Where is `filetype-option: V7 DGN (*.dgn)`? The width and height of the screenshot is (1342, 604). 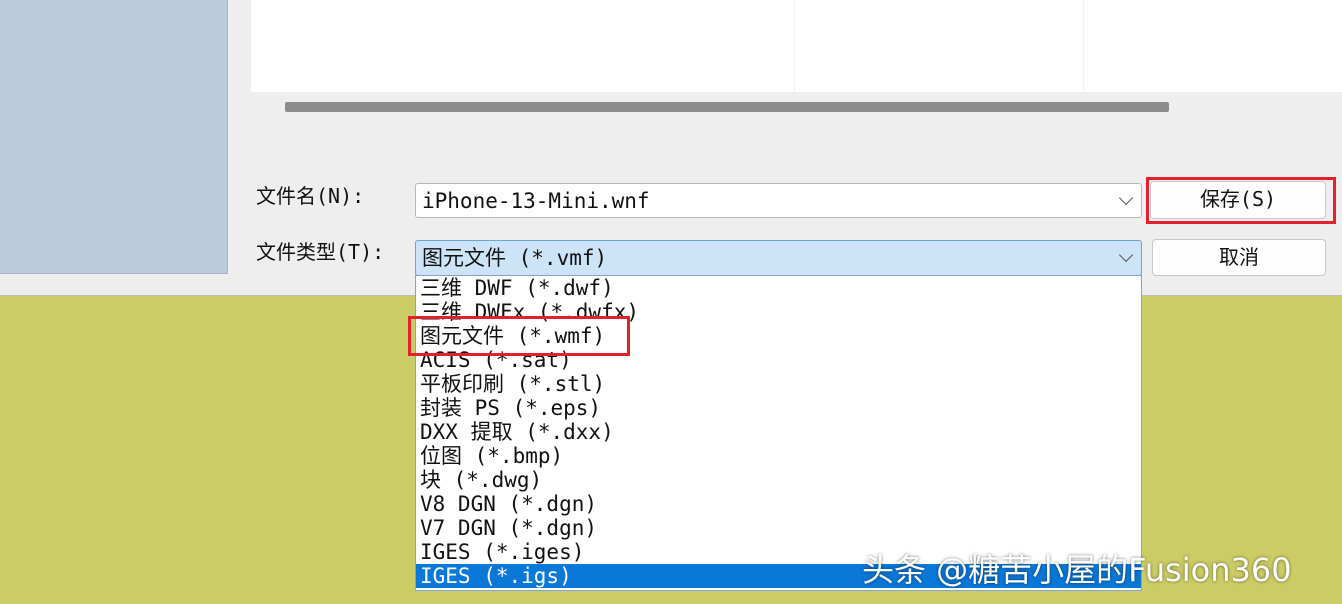
filetype-option: V7 DGN (*.dgn) is located at coordinates (778, 528).